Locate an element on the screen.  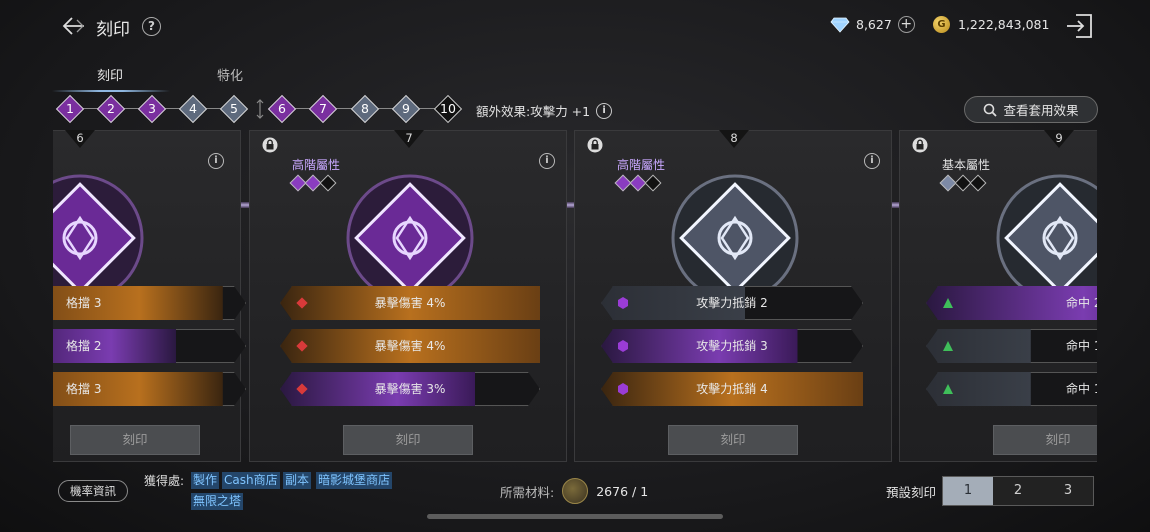
view-applied-effects-button: 查看套用效果 is located at coordinates (1031, 109).